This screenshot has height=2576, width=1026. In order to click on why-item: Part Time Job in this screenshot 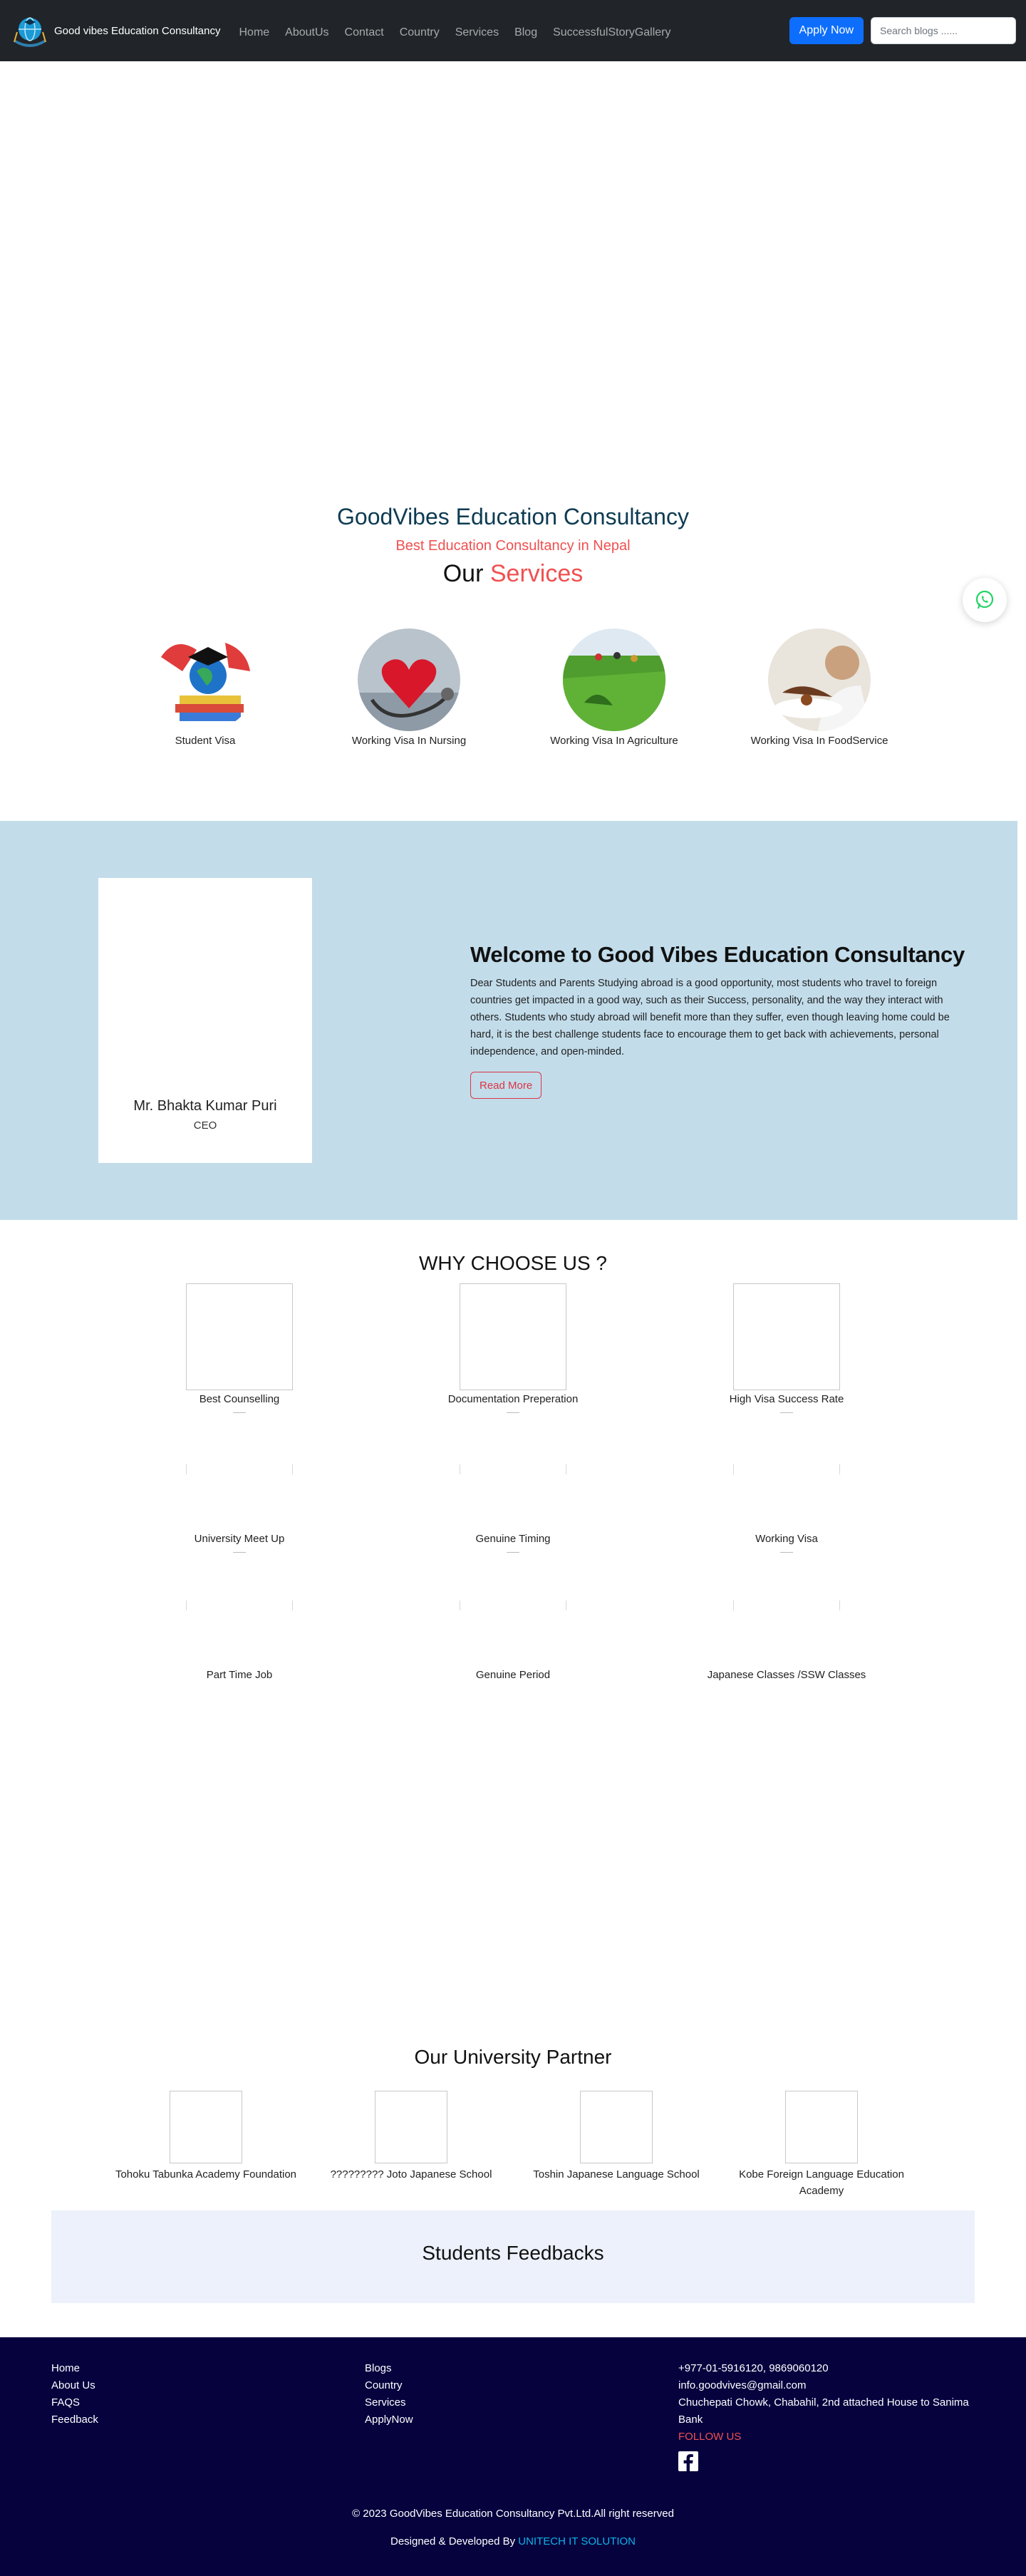, I will do `click(239, 1641)`.